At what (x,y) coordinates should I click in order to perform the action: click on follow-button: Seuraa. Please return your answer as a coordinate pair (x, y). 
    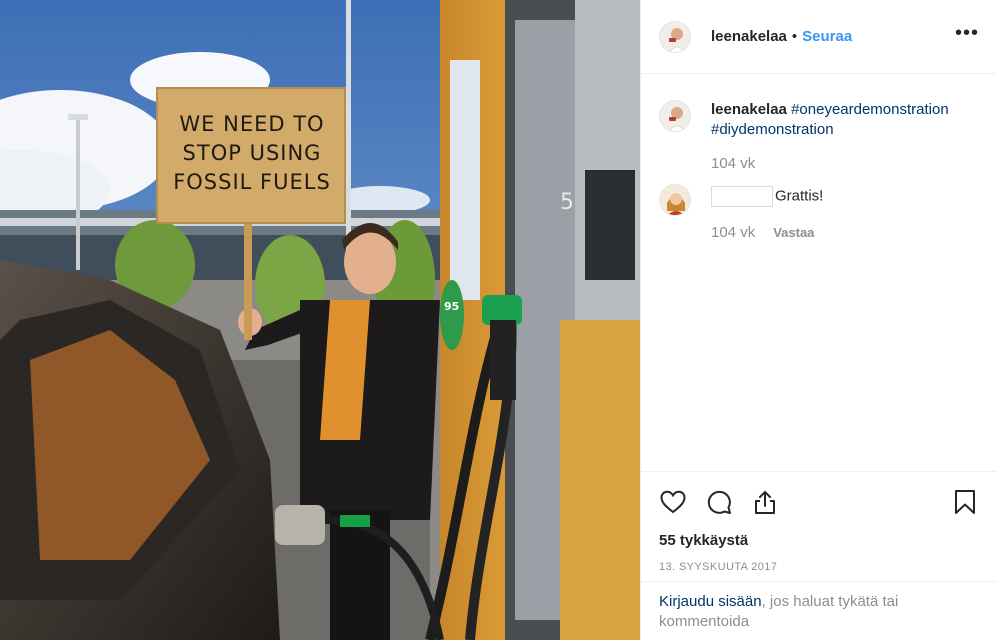
    Looking at the image, I should click on (827, 36).